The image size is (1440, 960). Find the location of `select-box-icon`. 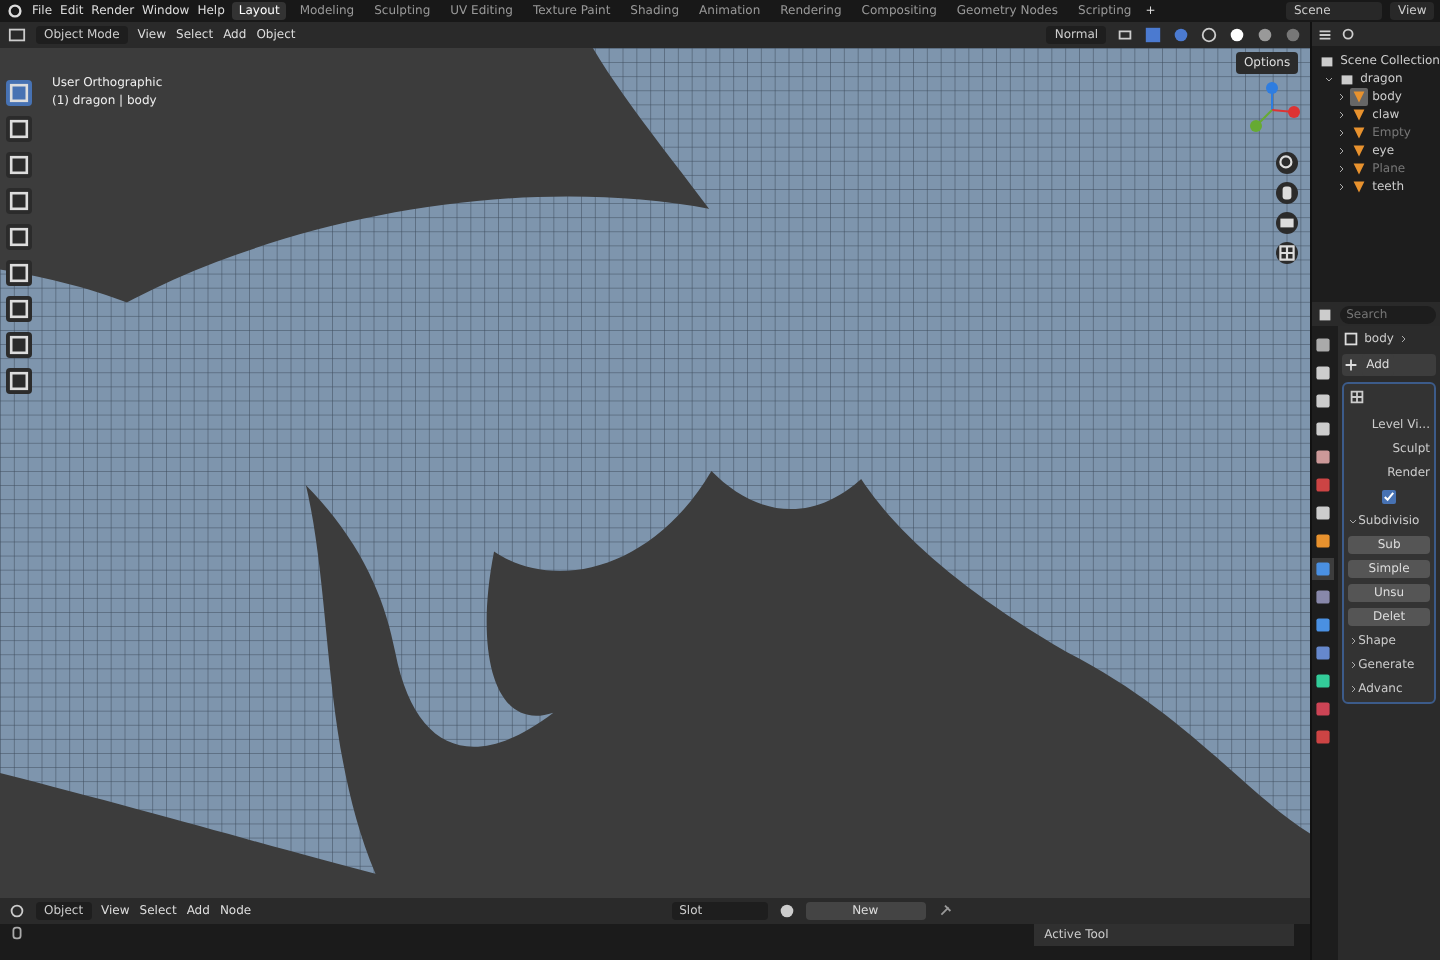

select-box-icon is located at coordinates (19, 93).